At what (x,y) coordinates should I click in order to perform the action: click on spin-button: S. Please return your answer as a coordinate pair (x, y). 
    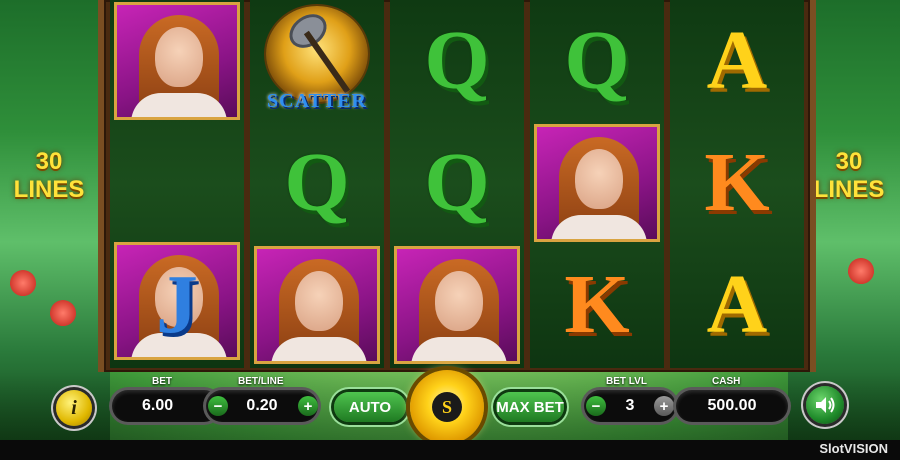
    Looking at the image, I should click on (447, 407).